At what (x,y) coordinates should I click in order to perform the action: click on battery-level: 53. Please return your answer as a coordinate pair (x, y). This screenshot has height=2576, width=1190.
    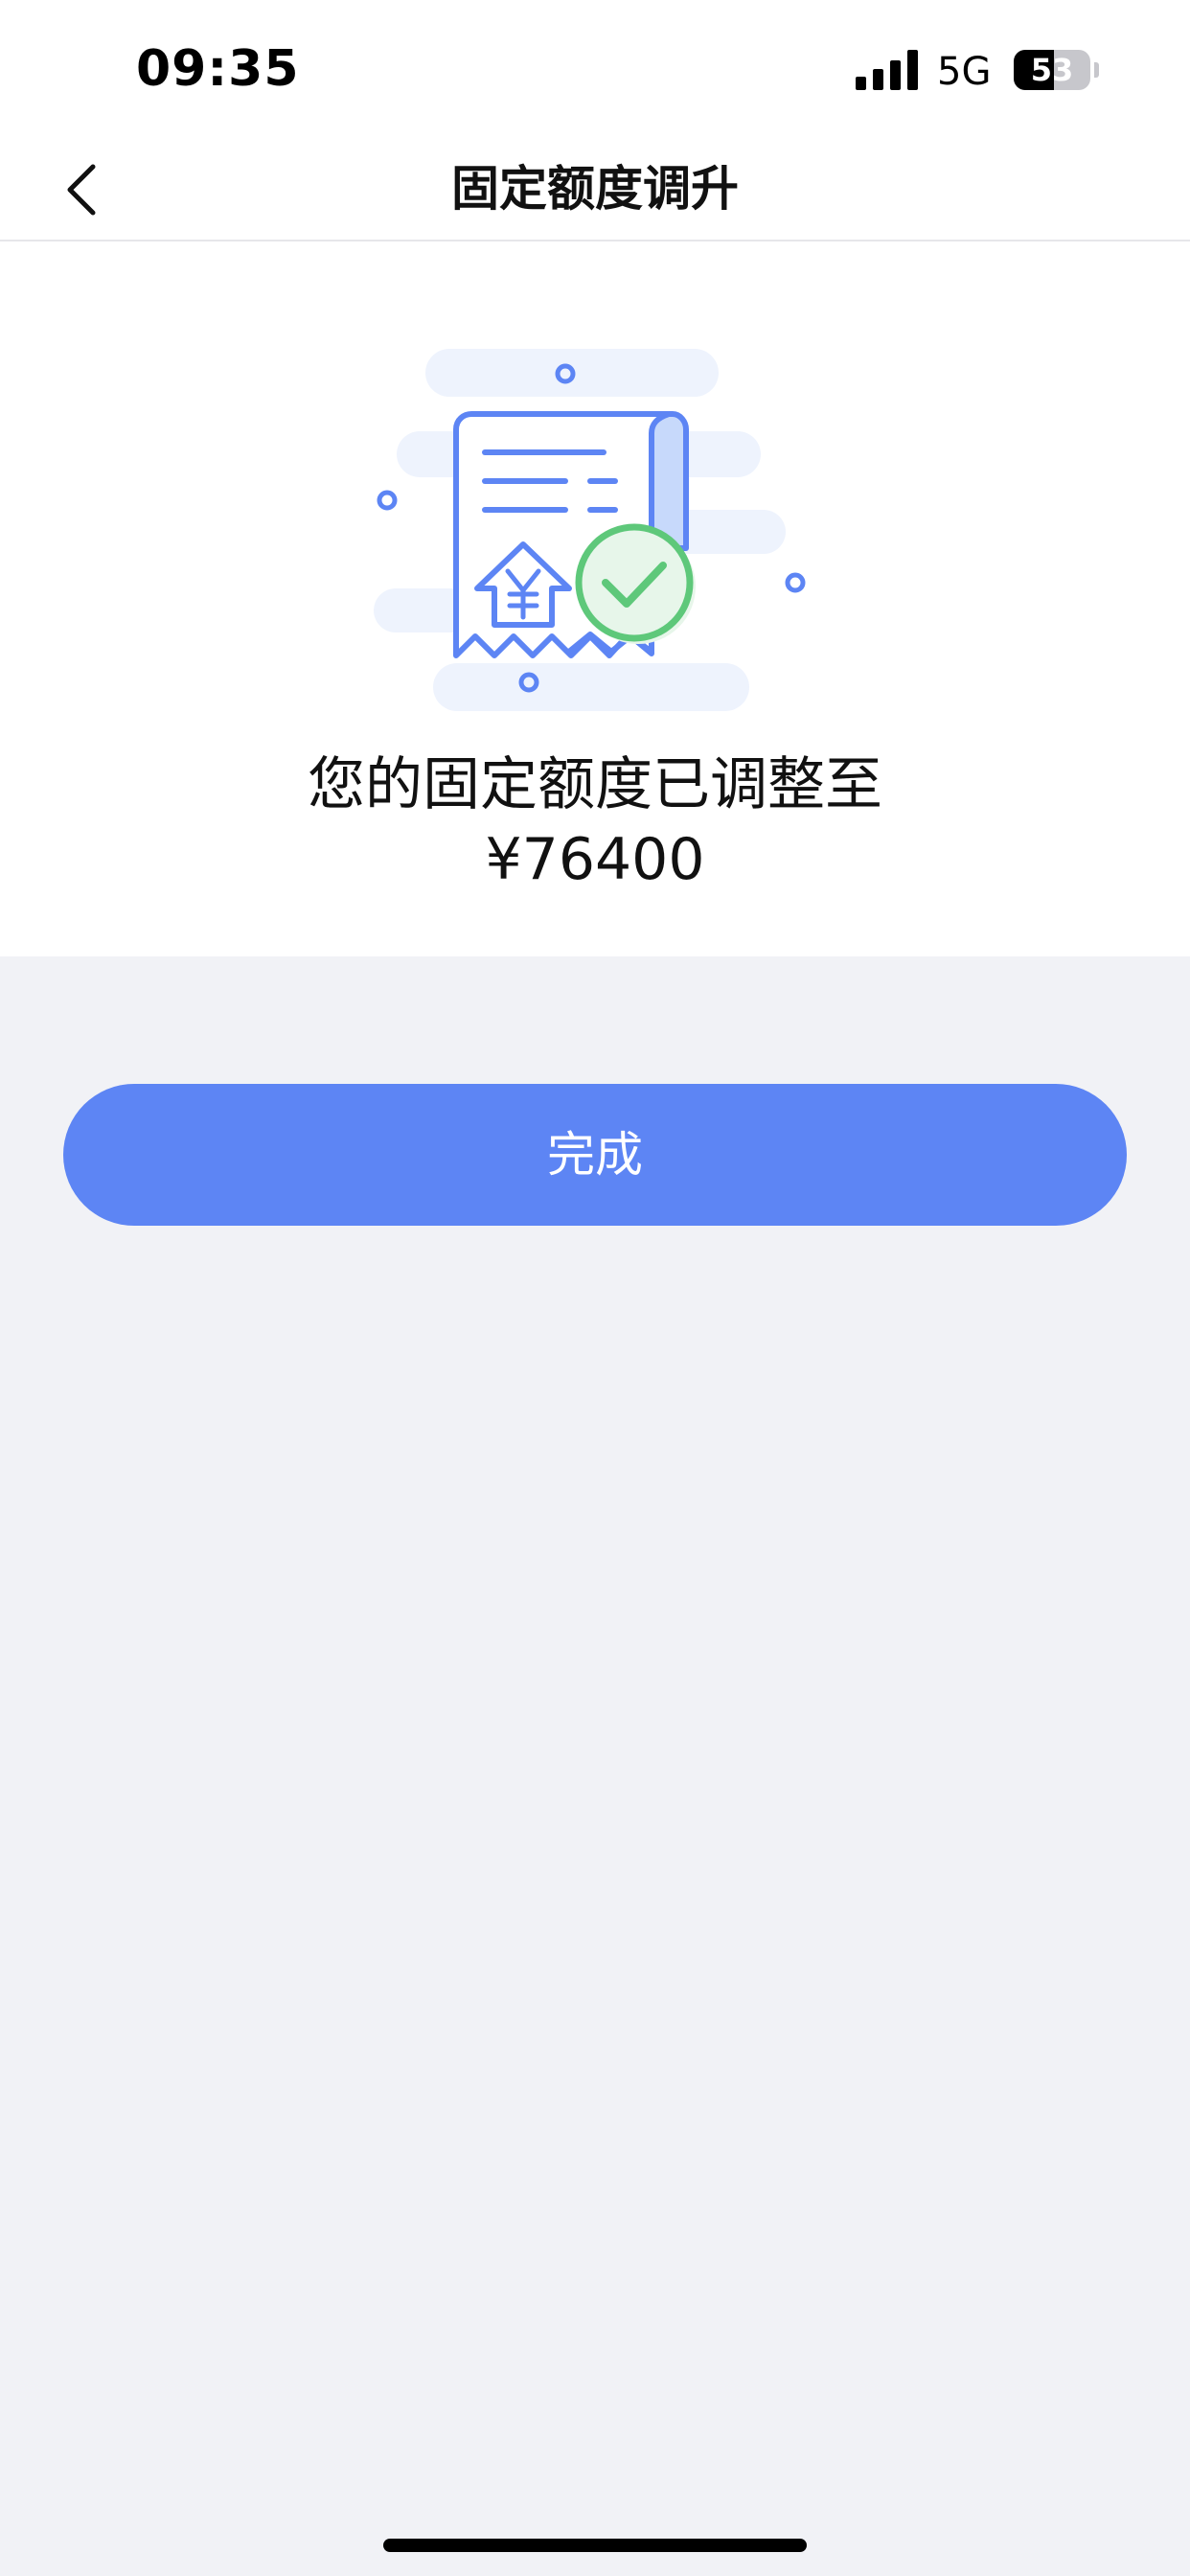
    Looking at the image, I should click on (1052, 70).